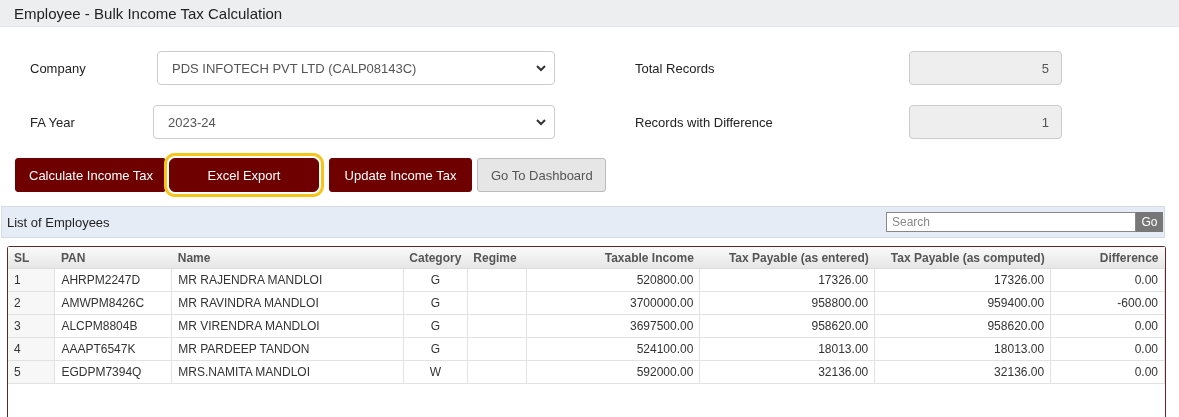  What do you see at coordinates (52, 122) in the screenshot?
I see `field-label: FA Year` at bounding box center [52, 122].